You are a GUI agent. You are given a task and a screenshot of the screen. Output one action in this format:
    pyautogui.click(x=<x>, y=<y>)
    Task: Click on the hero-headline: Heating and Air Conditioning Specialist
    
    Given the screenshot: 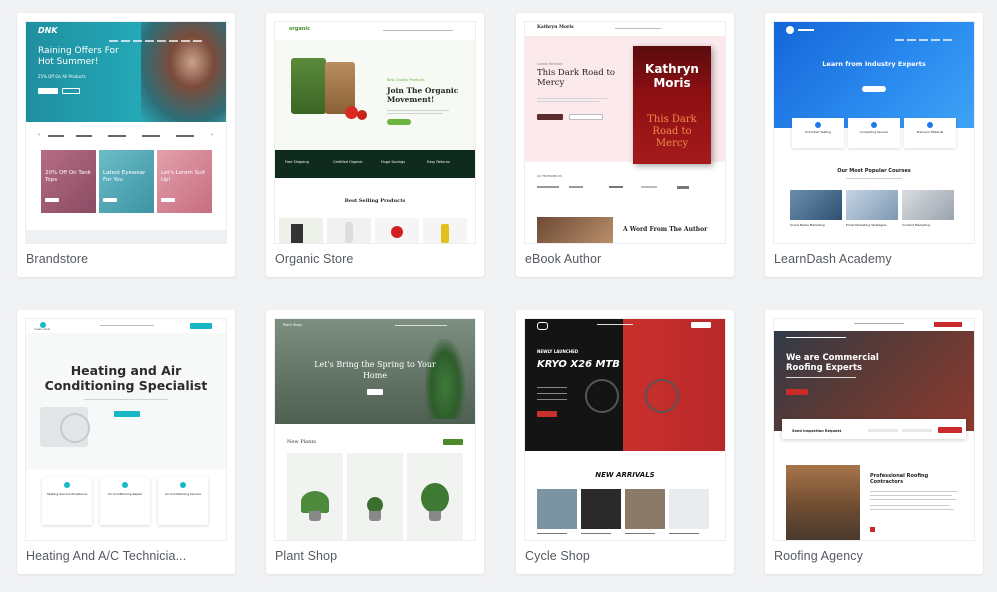 What is the action you would take?
    pyautogui.click(x=126, y=378)
    